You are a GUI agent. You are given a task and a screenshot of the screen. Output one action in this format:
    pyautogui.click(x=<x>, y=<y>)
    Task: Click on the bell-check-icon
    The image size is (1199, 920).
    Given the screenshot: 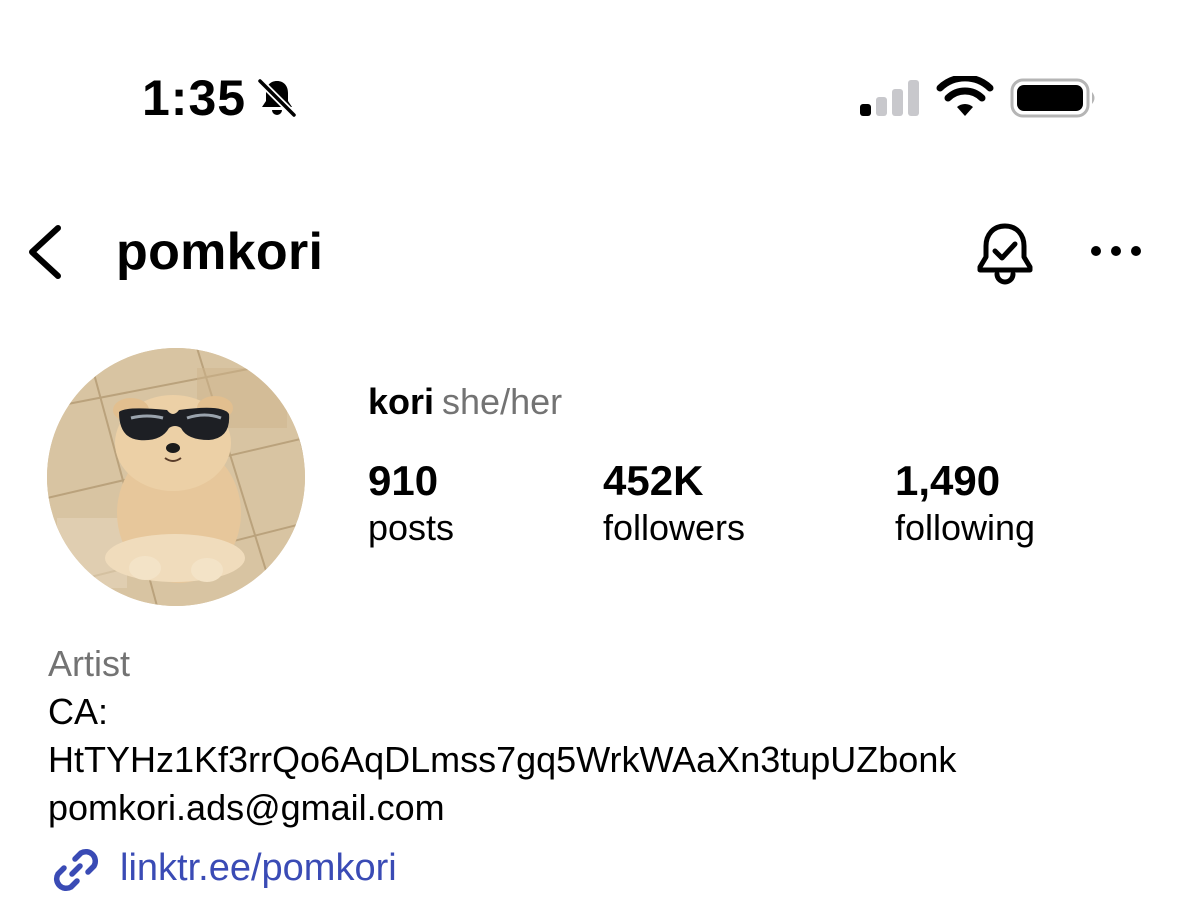 What is the action you would take?
    pyautogui.click(x=1005, y=253)
    